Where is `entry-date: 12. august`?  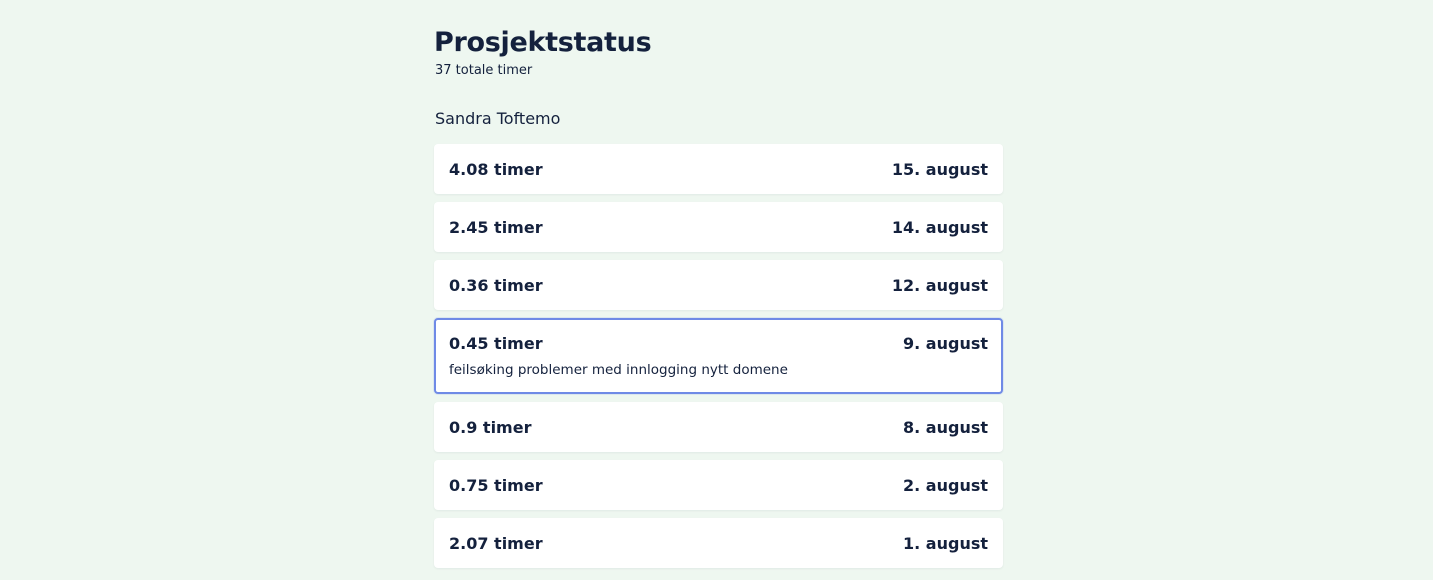 entry-date: 12. august is located at coordinates (939, 285).